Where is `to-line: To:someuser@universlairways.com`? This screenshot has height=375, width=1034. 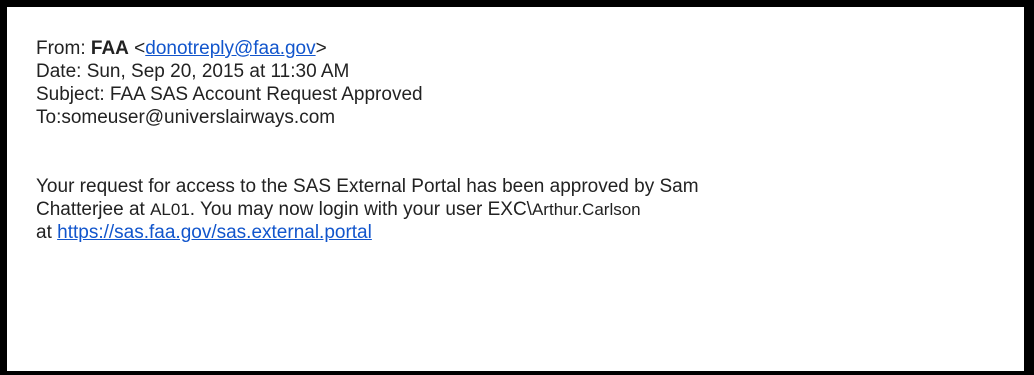
to-line: To:someuser@universlairways.com is located at coordinates (186, 117).